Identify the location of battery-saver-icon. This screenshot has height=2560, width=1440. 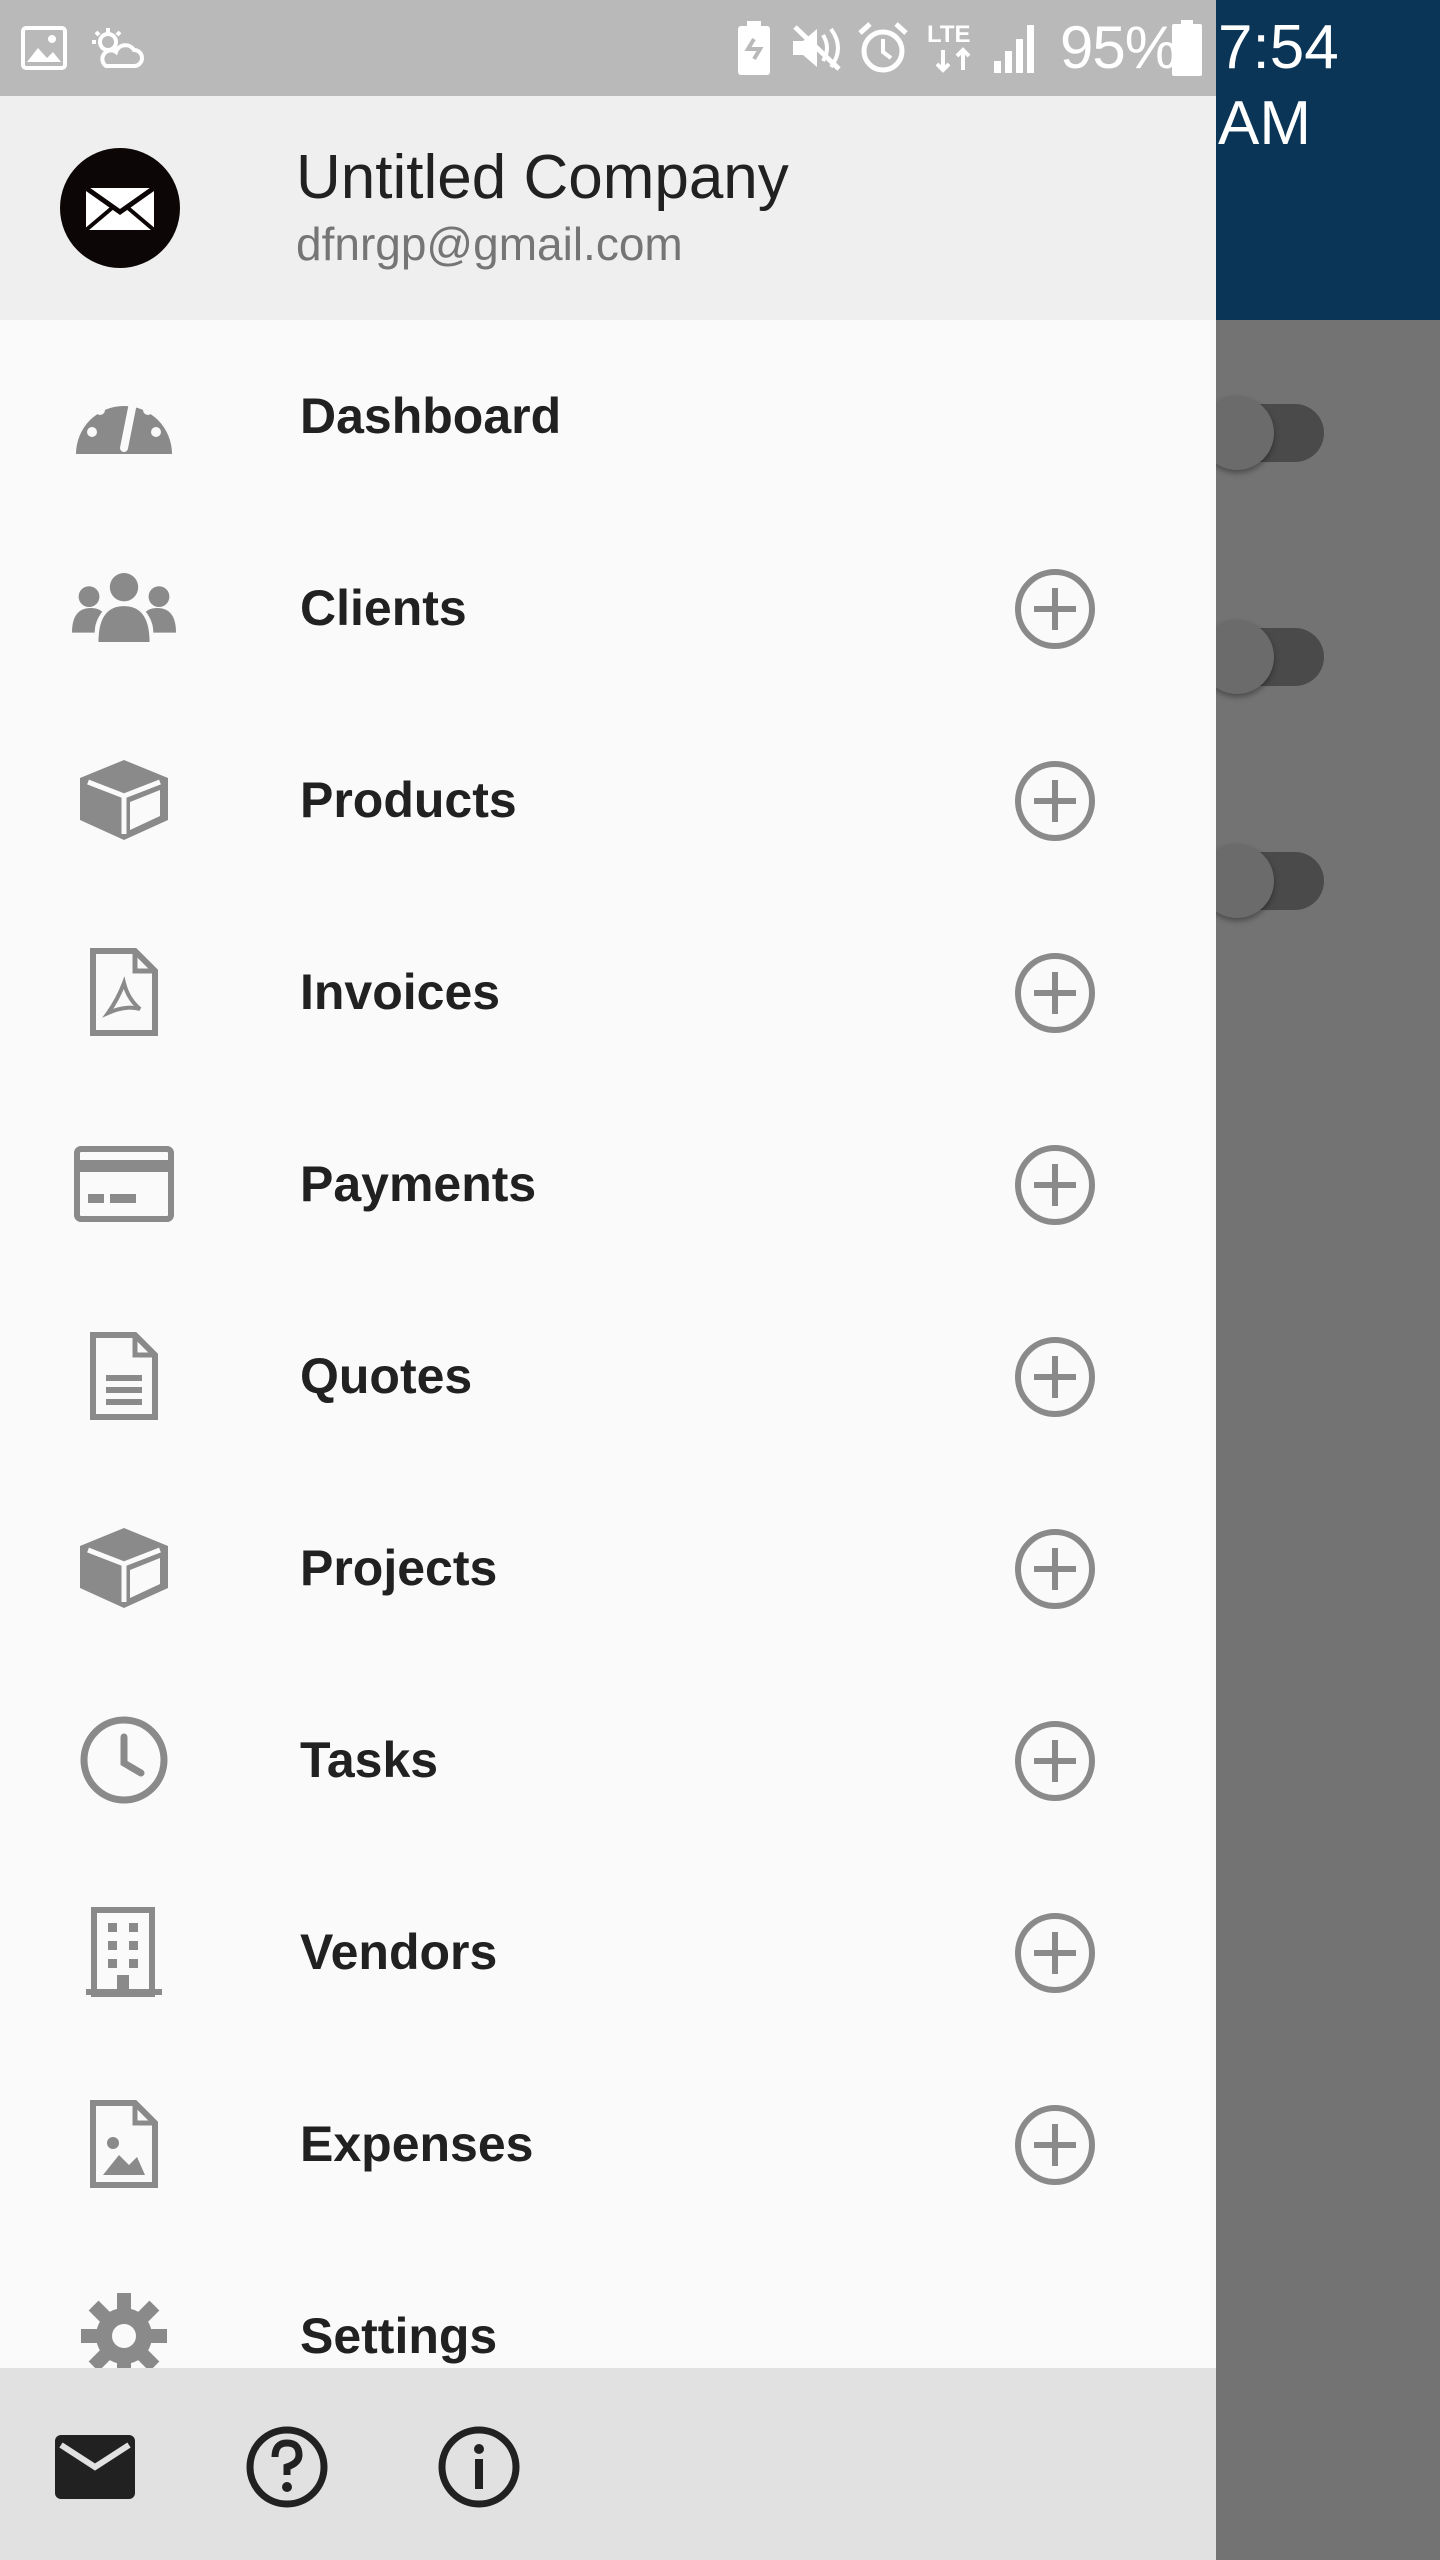
(754, 48).